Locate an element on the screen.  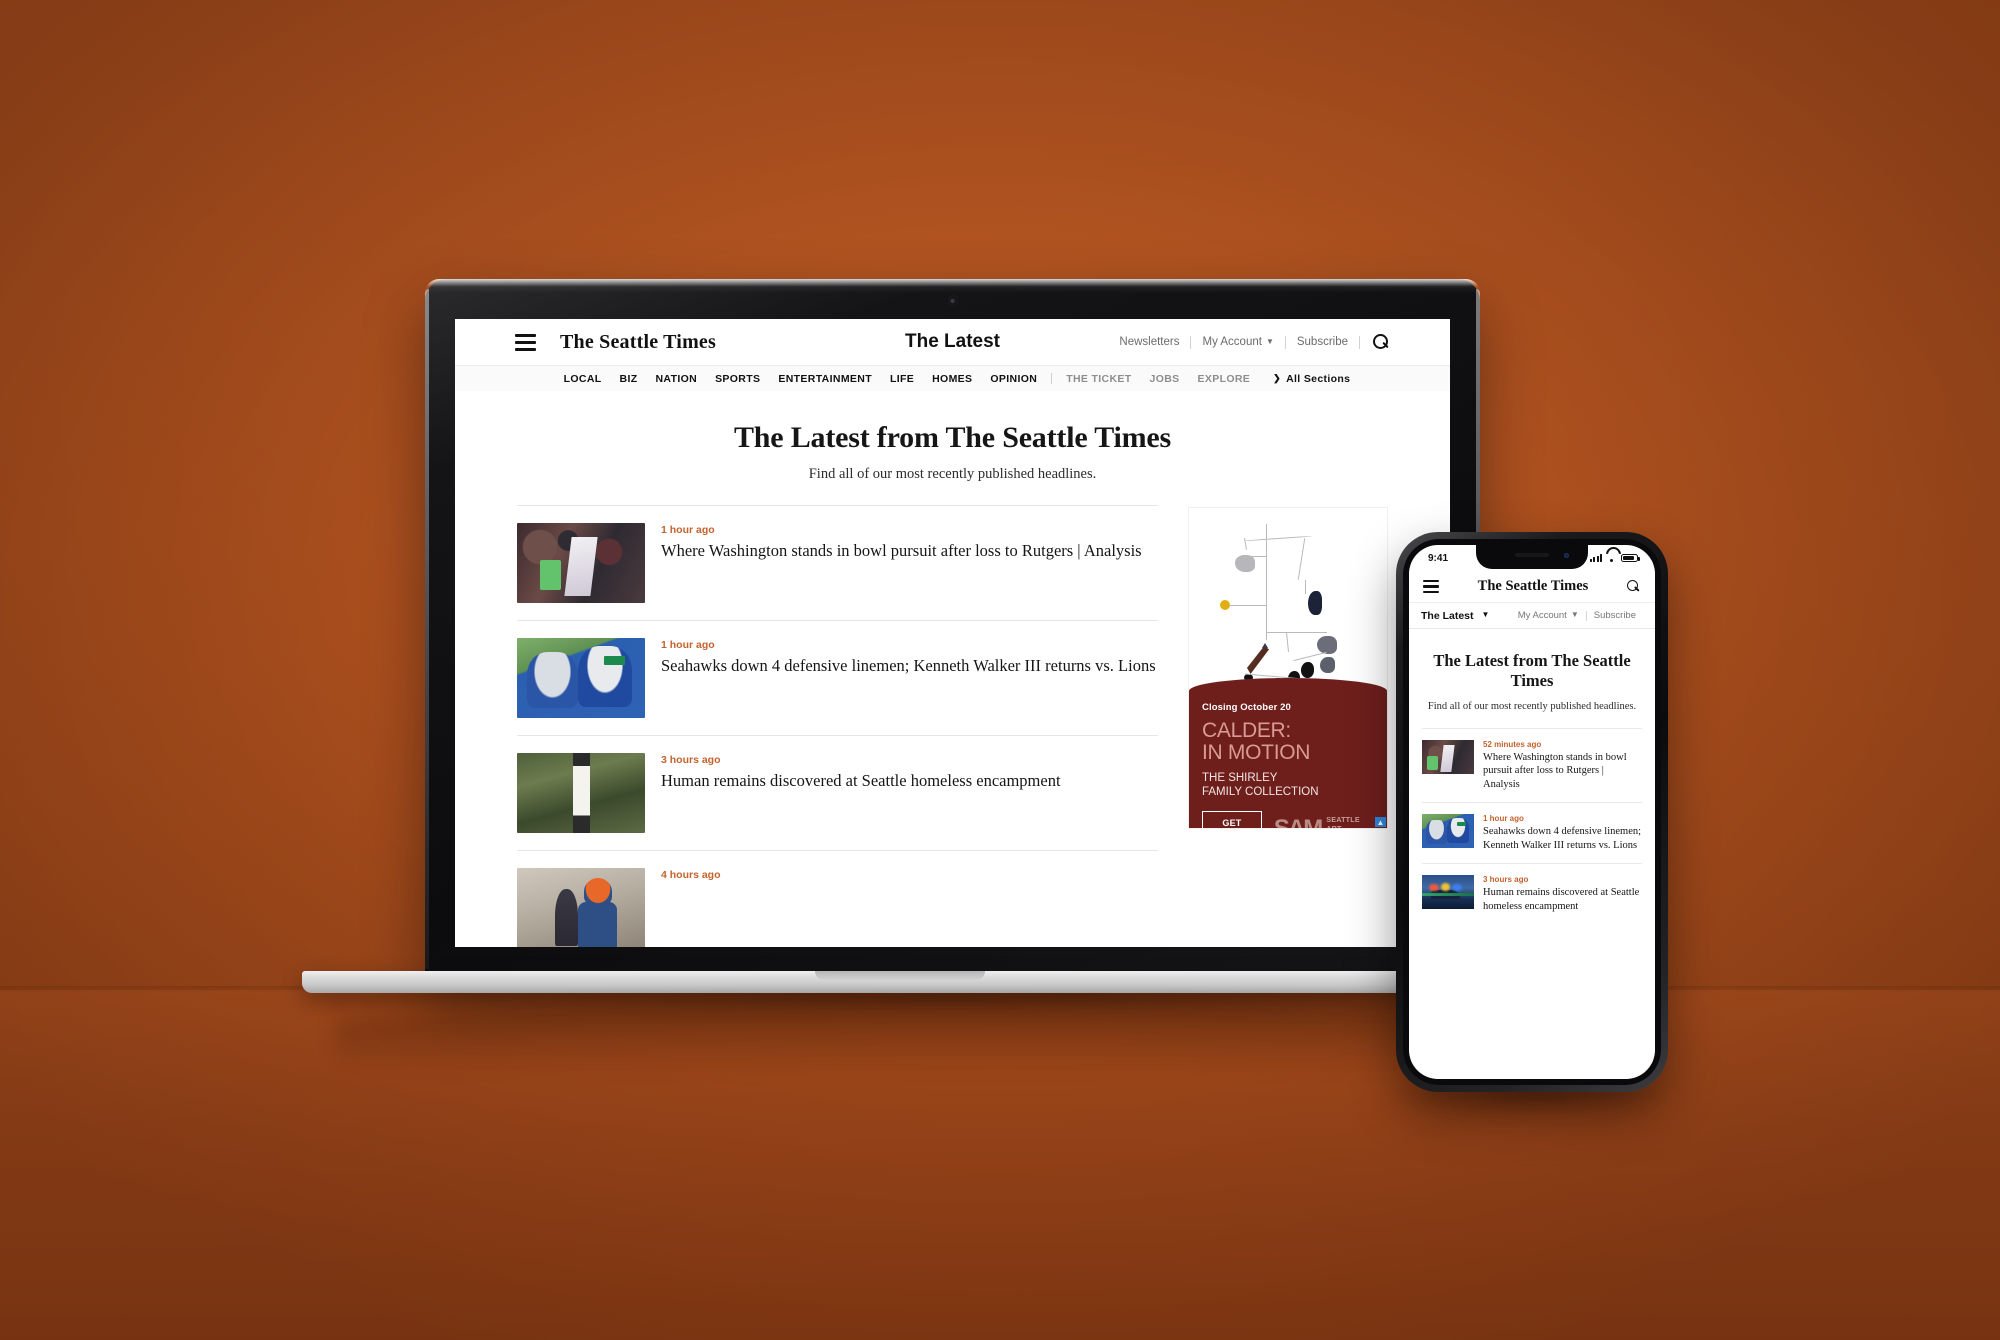
status-time: 9:41 is located at coordinates (1438, 558).